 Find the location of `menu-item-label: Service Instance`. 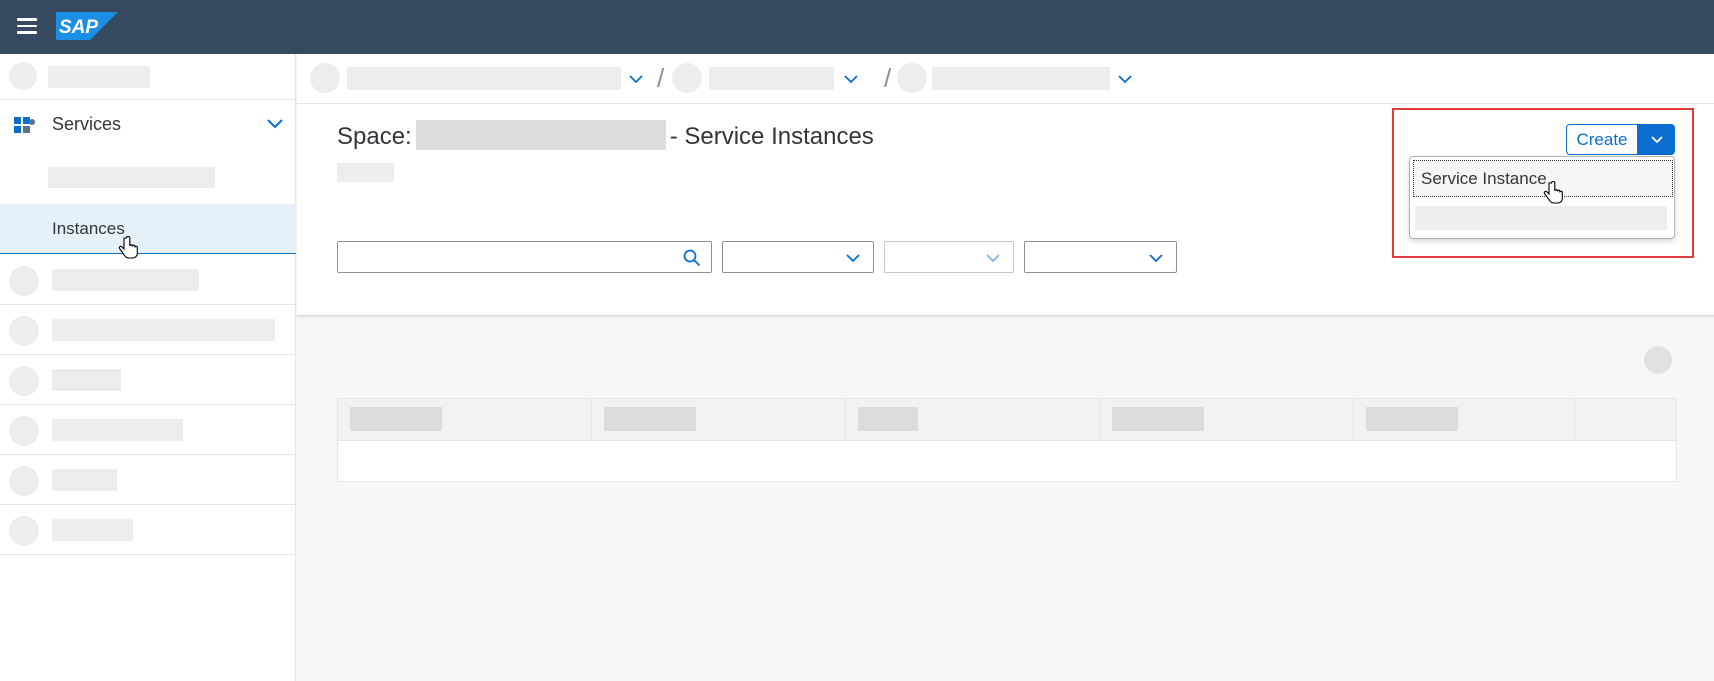

menu-item-label: Service Instance is located at coordinates (1484, 178).